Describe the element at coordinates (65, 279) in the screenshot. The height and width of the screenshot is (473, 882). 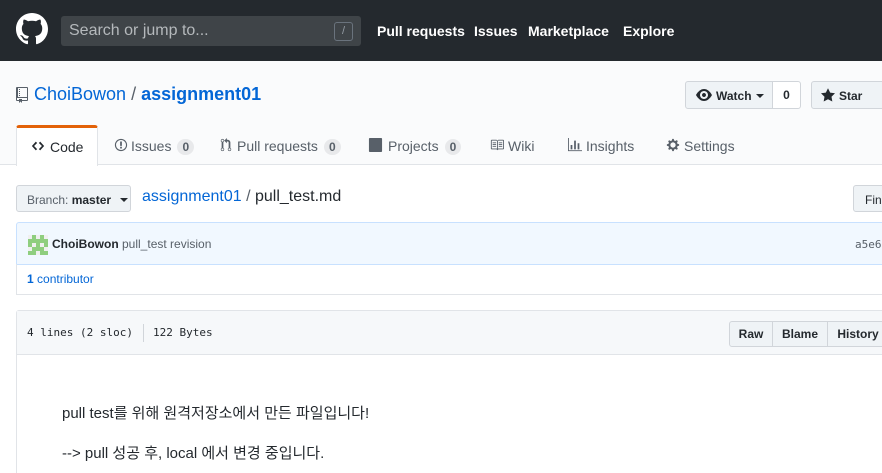
I see `contributor-label: contributor` at that location.